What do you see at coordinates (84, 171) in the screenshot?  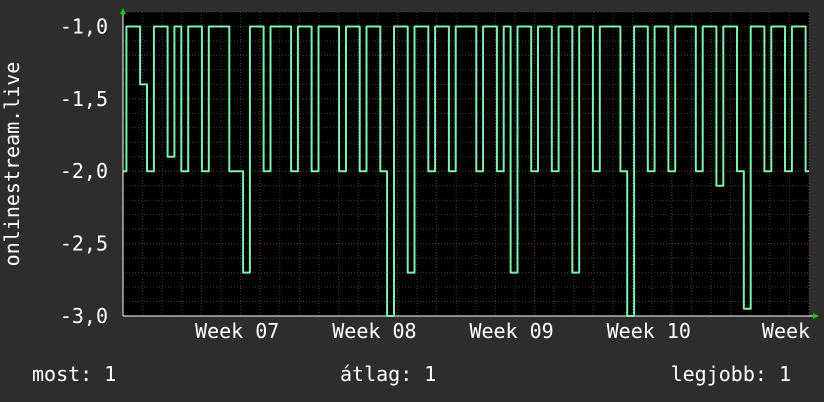 I see `y-tick-label: -2,0` at bounding box center [84, 171].